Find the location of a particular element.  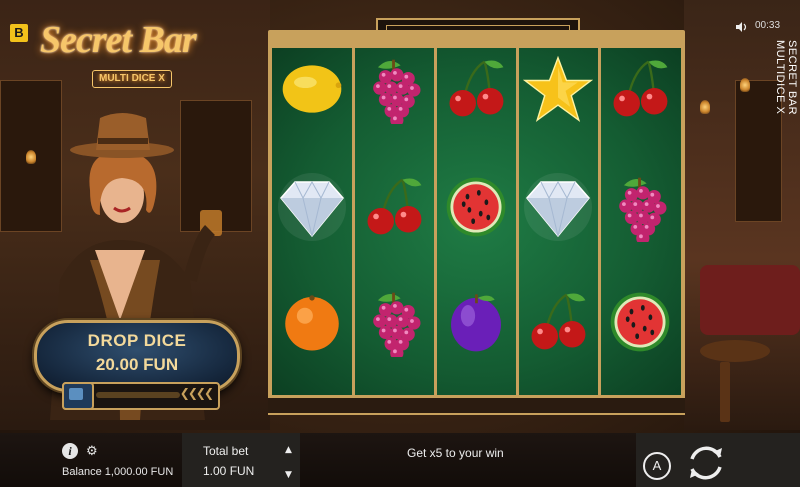

orange-icon is located at coordinates (312, 322).